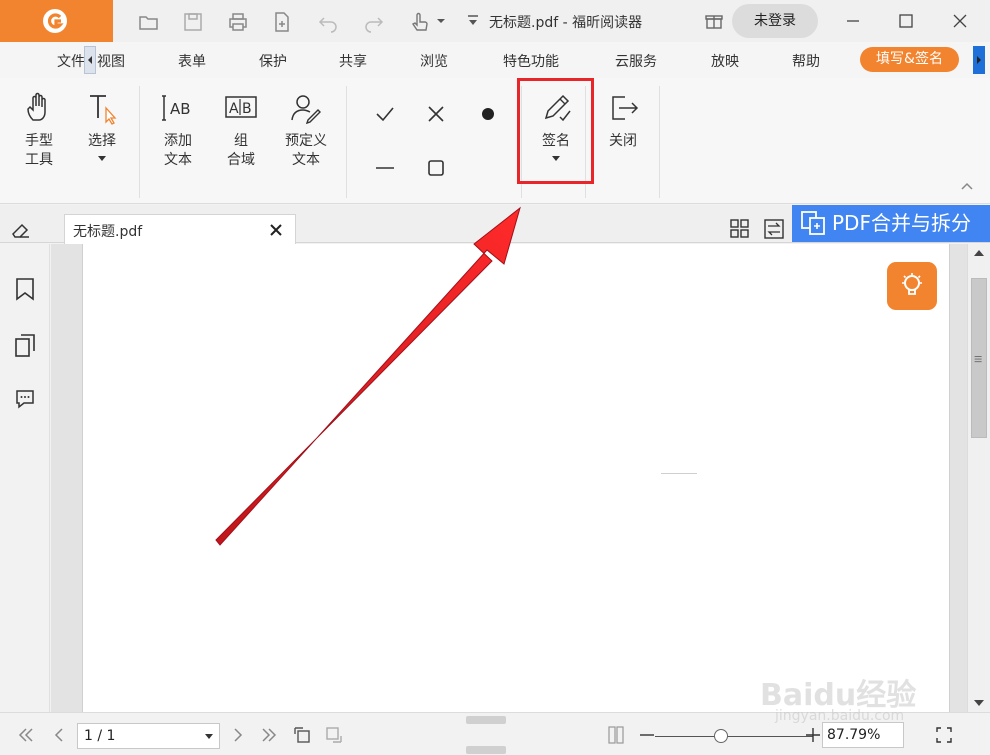 This screenshot has height=755, width=990. Describe the element at coordinates (71, 61) in the screenshot. I see `tab-file: 文件` at that location.